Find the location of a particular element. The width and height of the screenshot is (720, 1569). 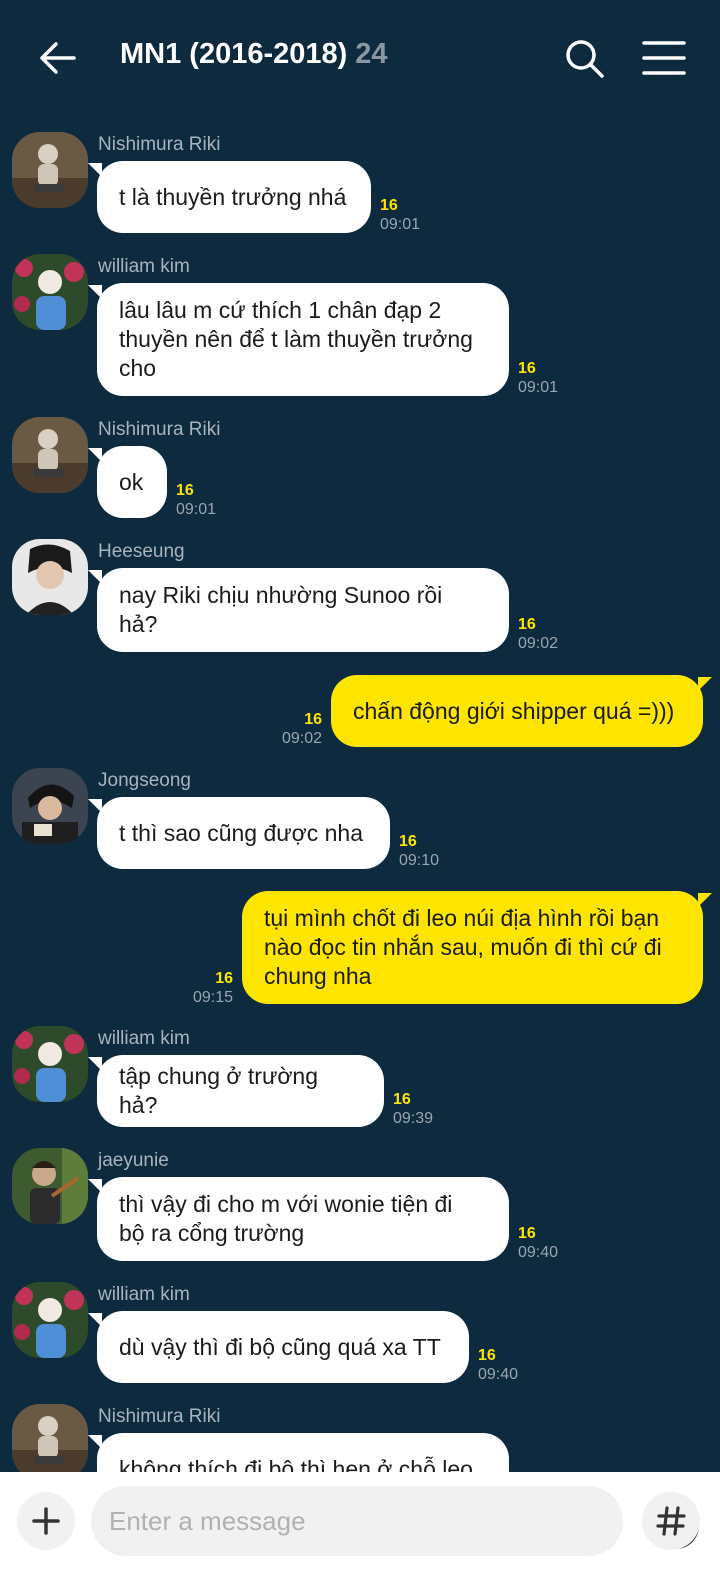

chat-title: MN1 (2016-2018) 24 is located at coordinates (254, 54).